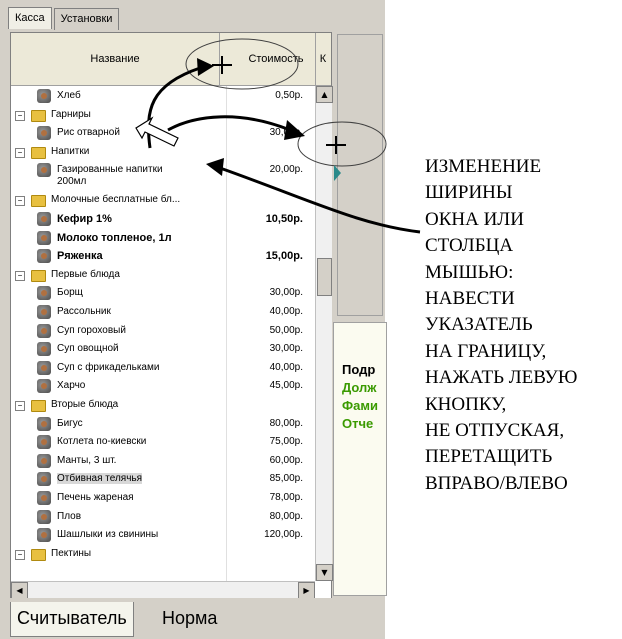  I want to click on item-price: 120,00р., so click(283, 535).